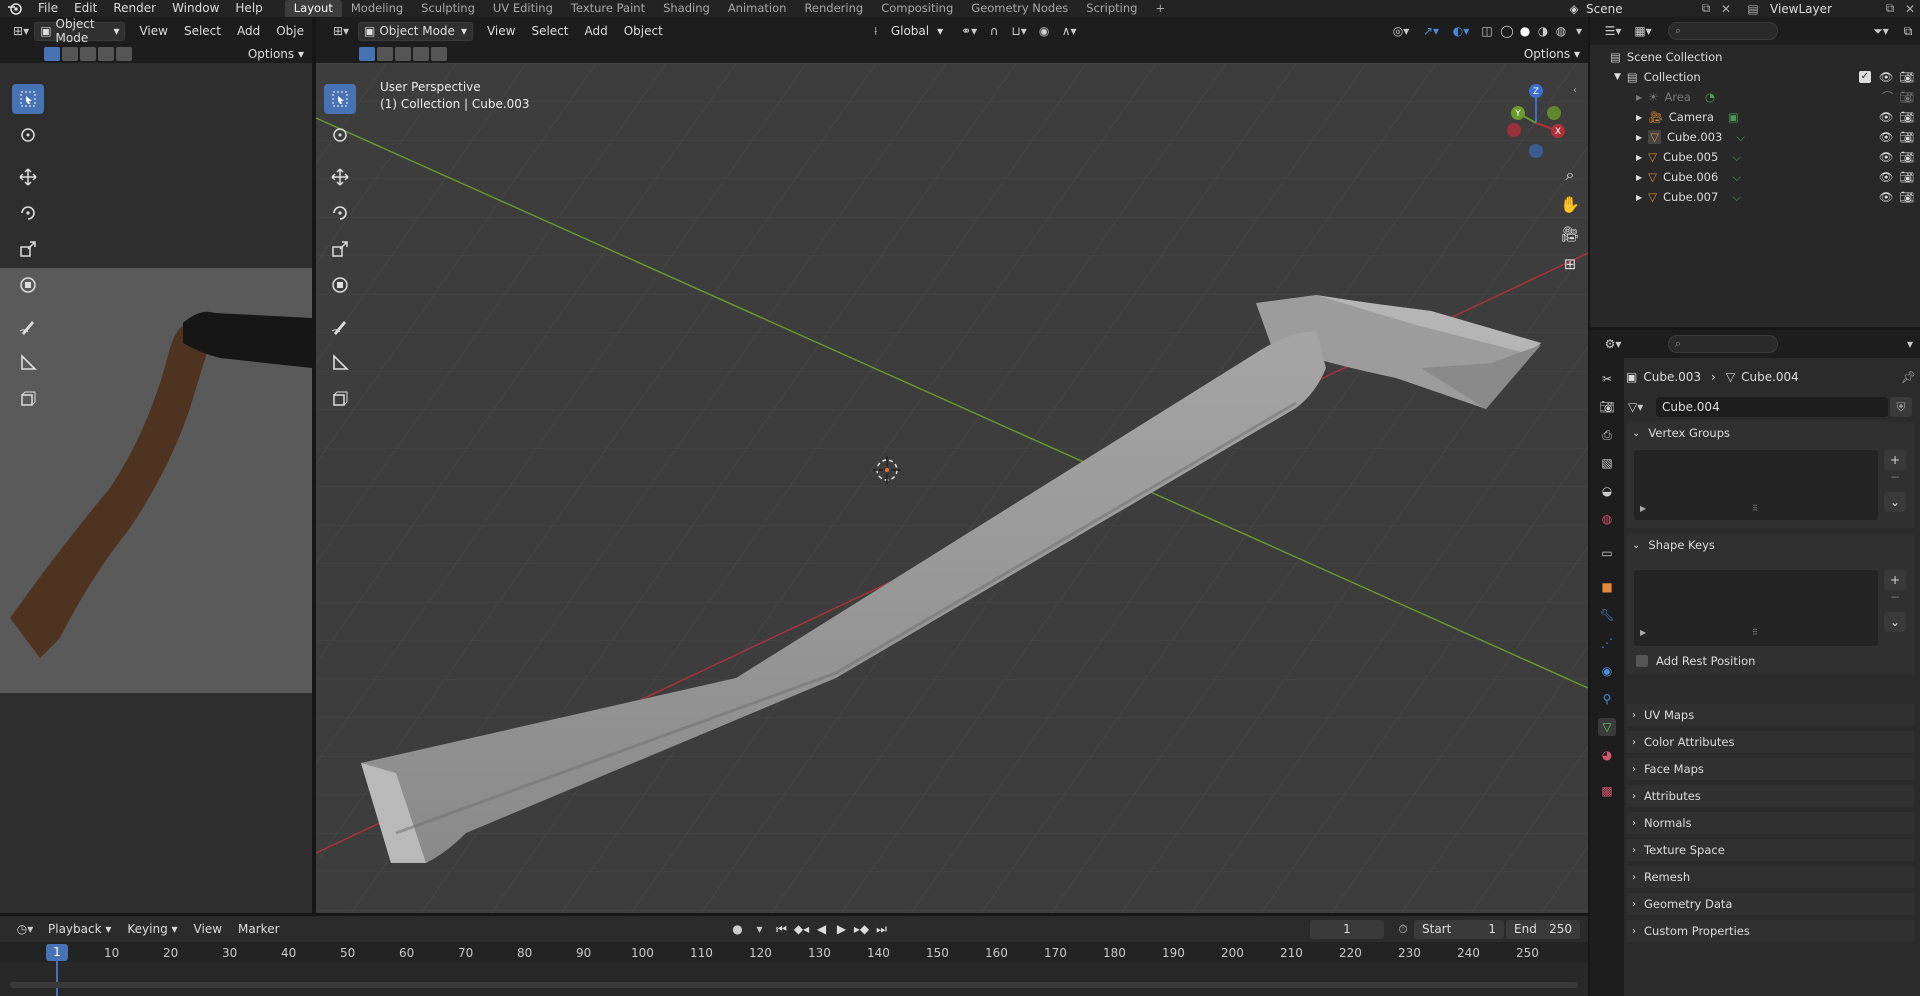 The height and width of the screenshot is (996, 1920). I want to click on play-reverse-icon: ◀, so click(822, 929).